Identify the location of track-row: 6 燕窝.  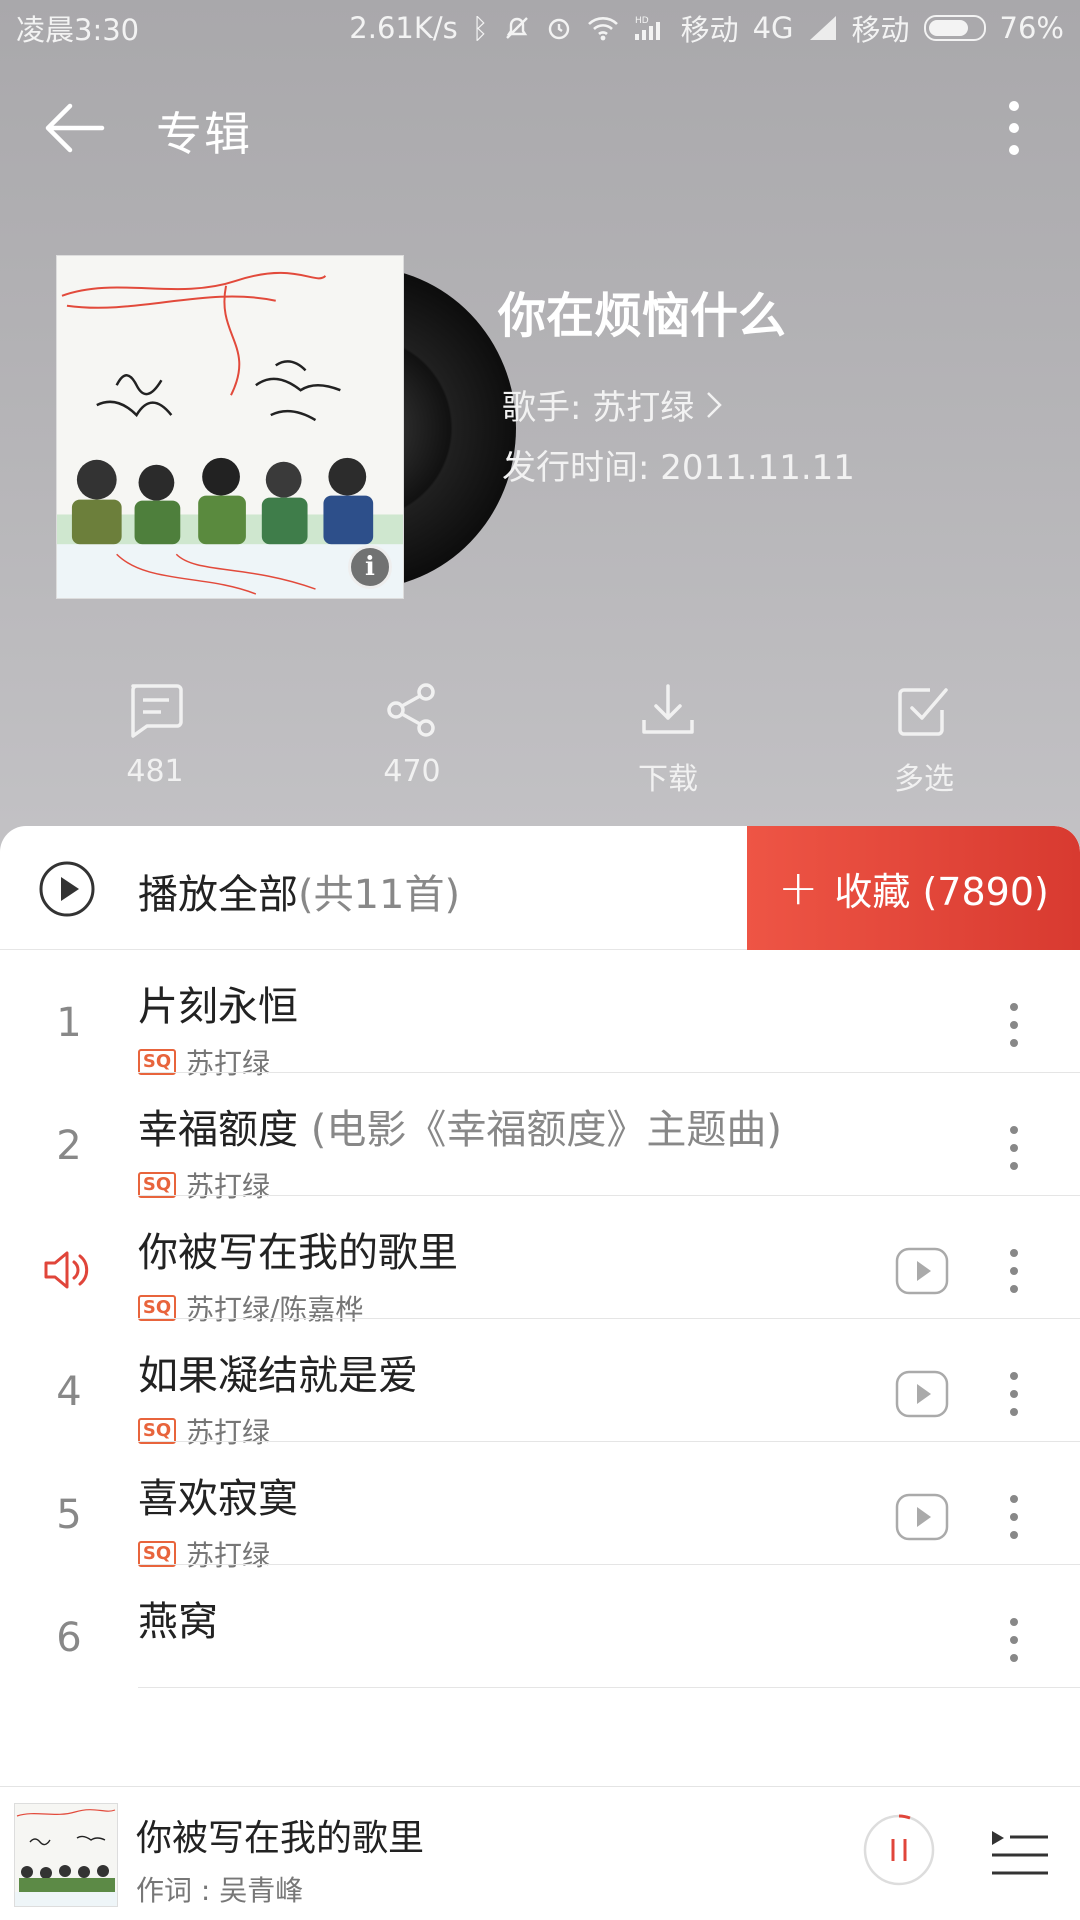
(540, 1626).